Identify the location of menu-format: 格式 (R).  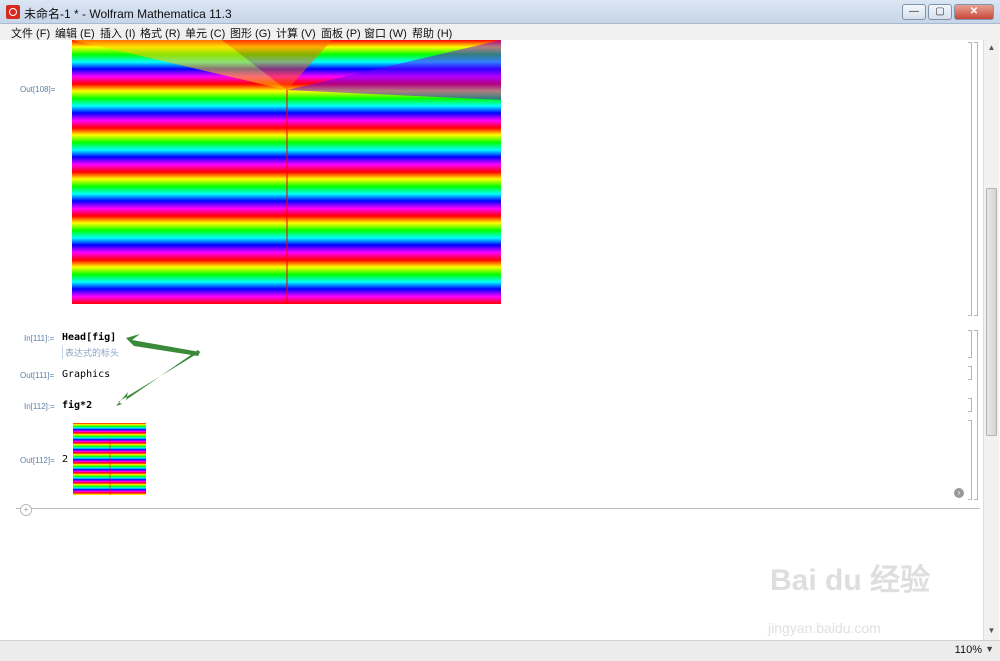
(160, 33).